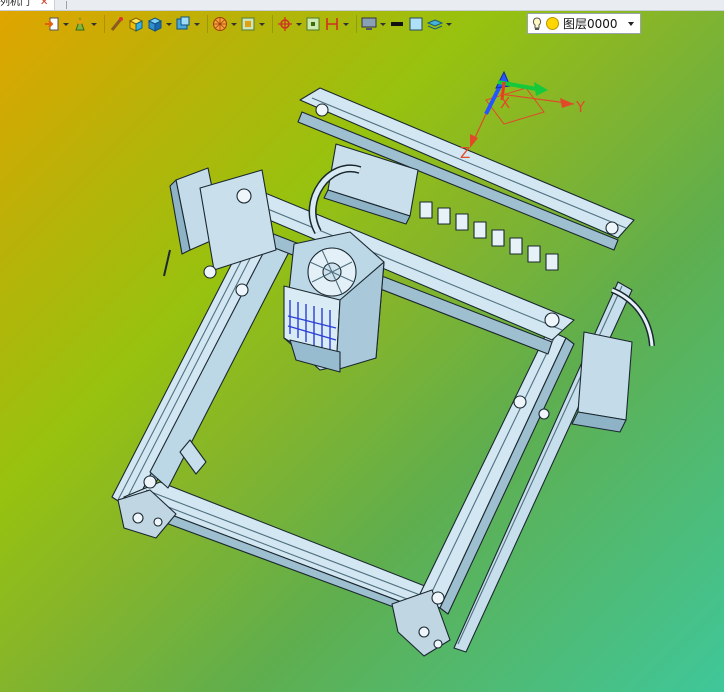 Image resolution: width=724 pixels, height=692 pixels. What do you see at coordinates (505, 103) in the screenshot?
I see `axis-x-label: X` at bounding box center [505, 103].